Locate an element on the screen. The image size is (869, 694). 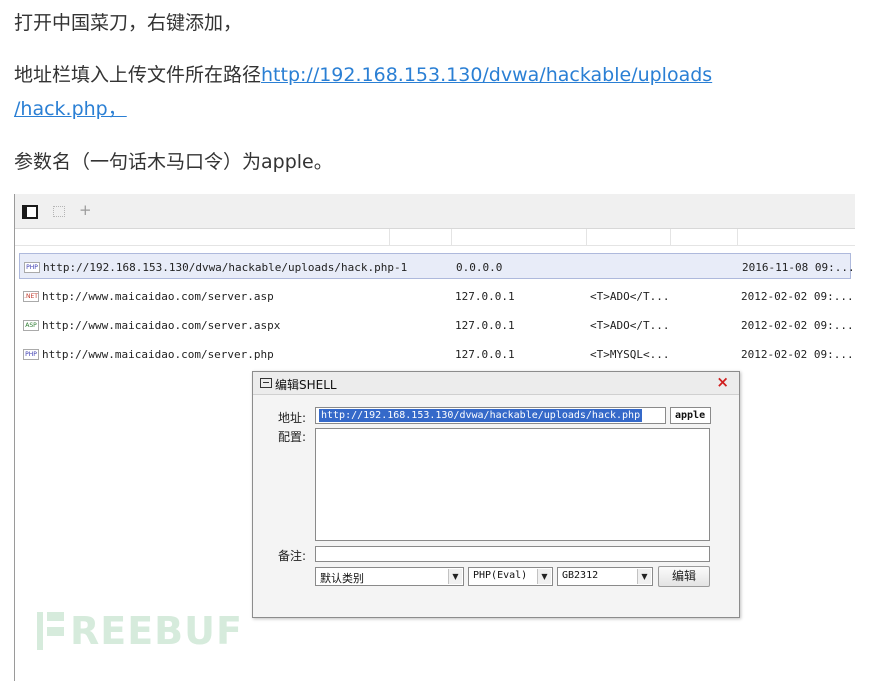
paragraph-text: 参数名（一句话木马口令）为apple。 is located at coordinates (173, 162).